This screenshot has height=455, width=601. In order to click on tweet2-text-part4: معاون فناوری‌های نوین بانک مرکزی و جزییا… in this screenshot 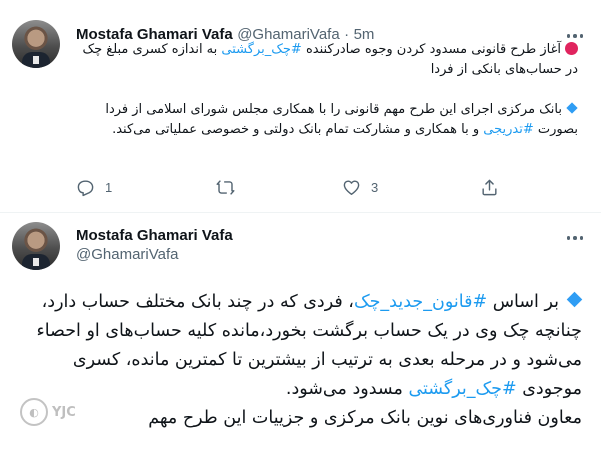, I will do `click(365, 418)`.